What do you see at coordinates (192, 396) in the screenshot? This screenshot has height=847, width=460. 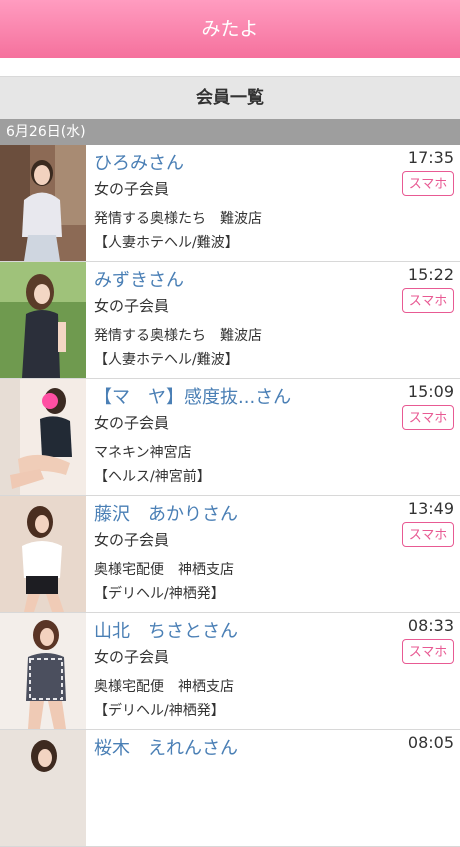 I see `member-name: 【マ ヤ】感度抜...さん` at bounding box center [192, 396].